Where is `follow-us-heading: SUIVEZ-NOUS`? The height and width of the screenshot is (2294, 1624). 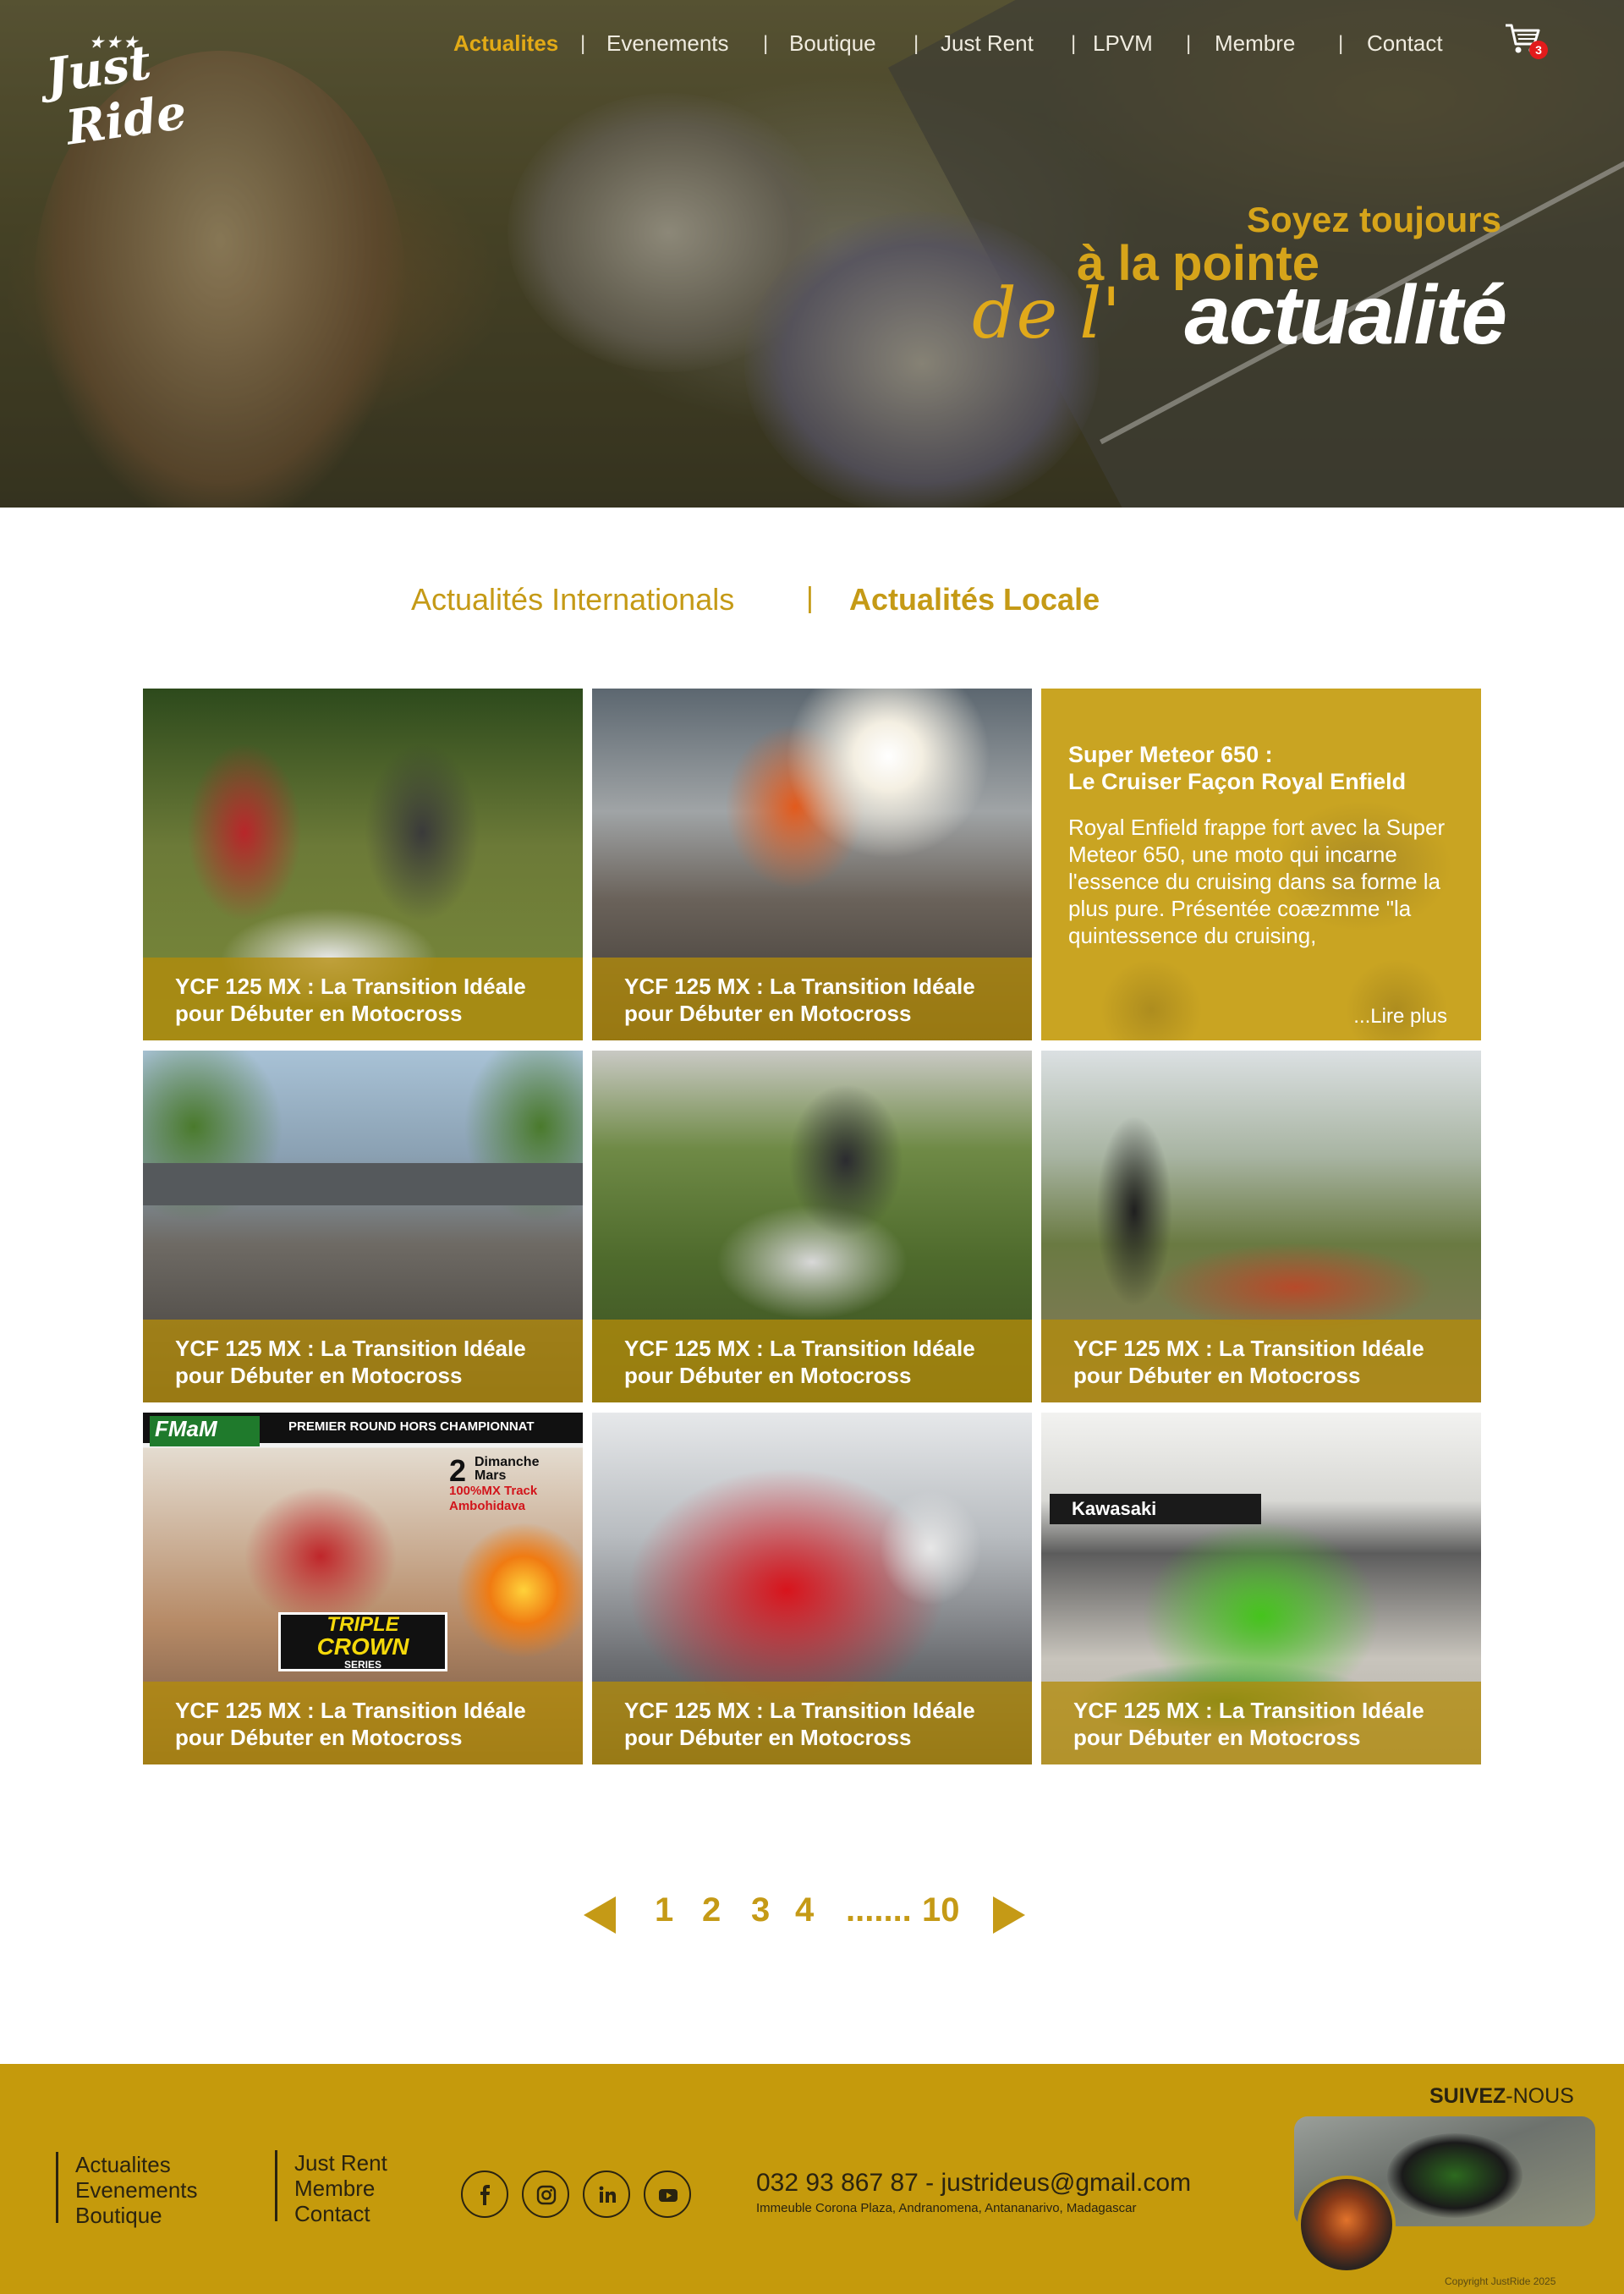 follow-us-heading: SUIVEZ-NOUS is located at coordinates (1502, 2096).